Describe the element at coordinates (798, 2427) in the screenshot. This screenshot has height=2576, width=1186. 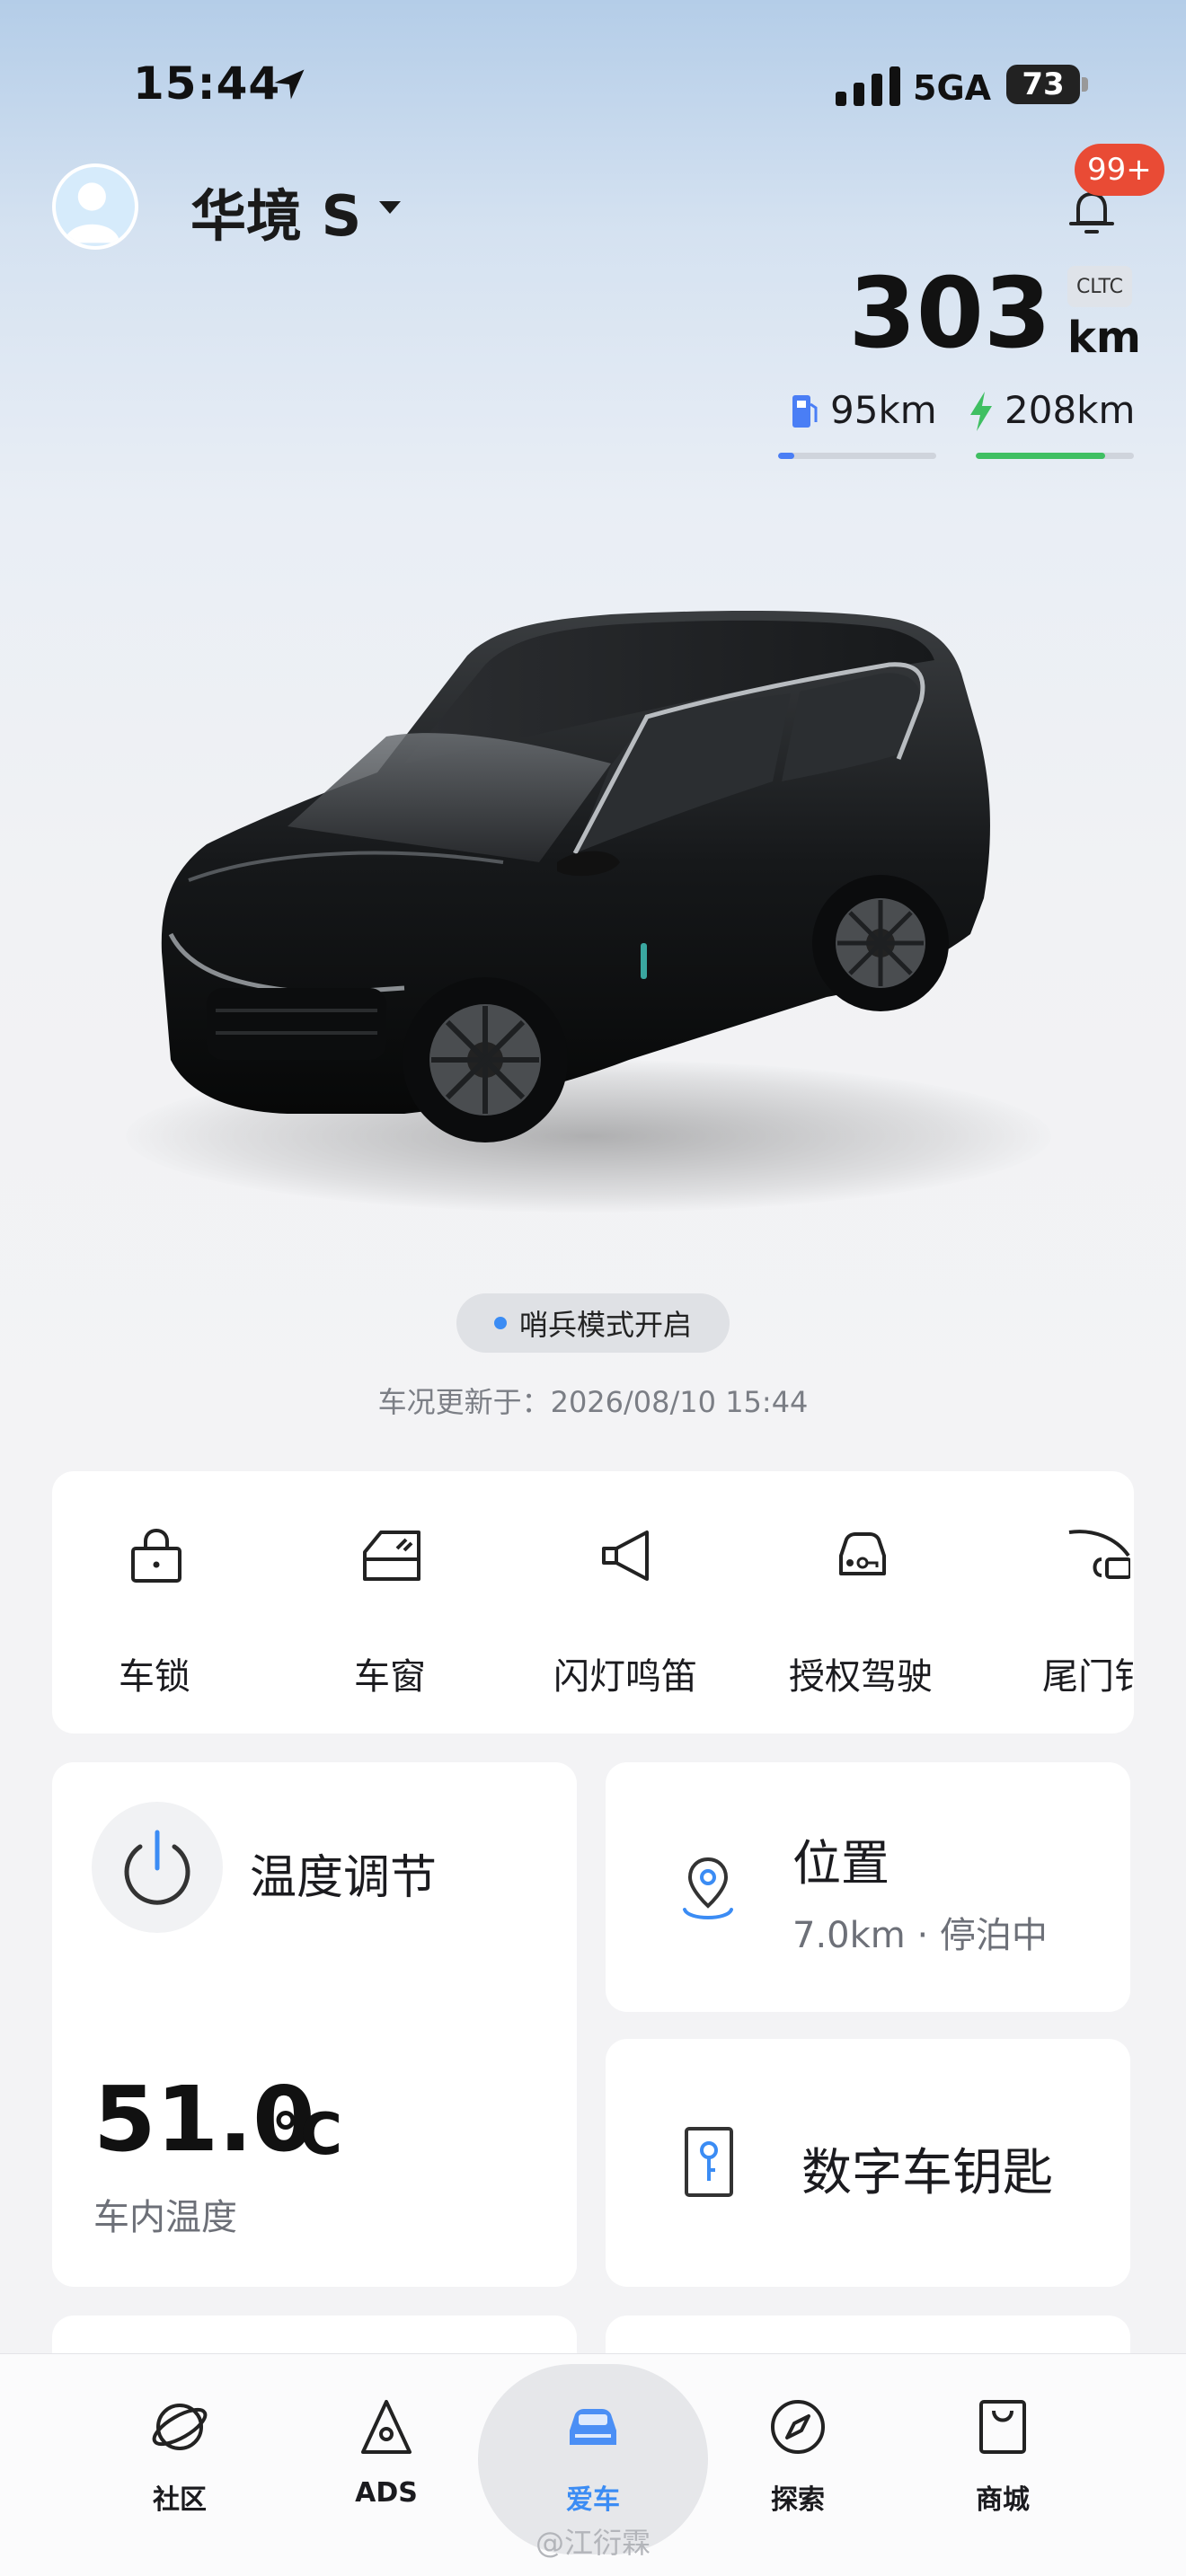
I see `compass-icon` at that location.